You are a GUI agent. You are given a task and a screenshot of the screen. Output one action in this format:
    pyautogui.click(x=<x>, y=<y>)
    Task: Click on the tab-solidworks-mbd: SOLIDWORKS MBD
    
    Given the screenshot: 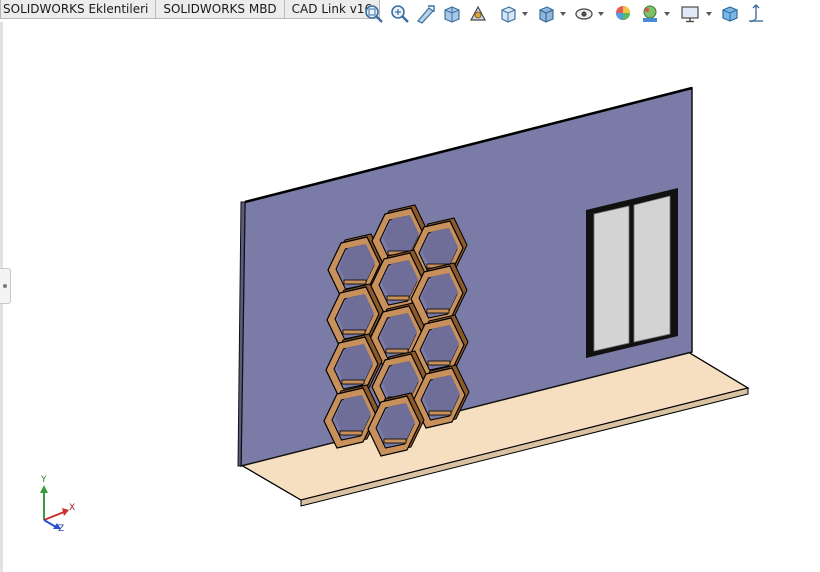 What is the action you would take?
    pyautogui.click(x=220, y=9)
    